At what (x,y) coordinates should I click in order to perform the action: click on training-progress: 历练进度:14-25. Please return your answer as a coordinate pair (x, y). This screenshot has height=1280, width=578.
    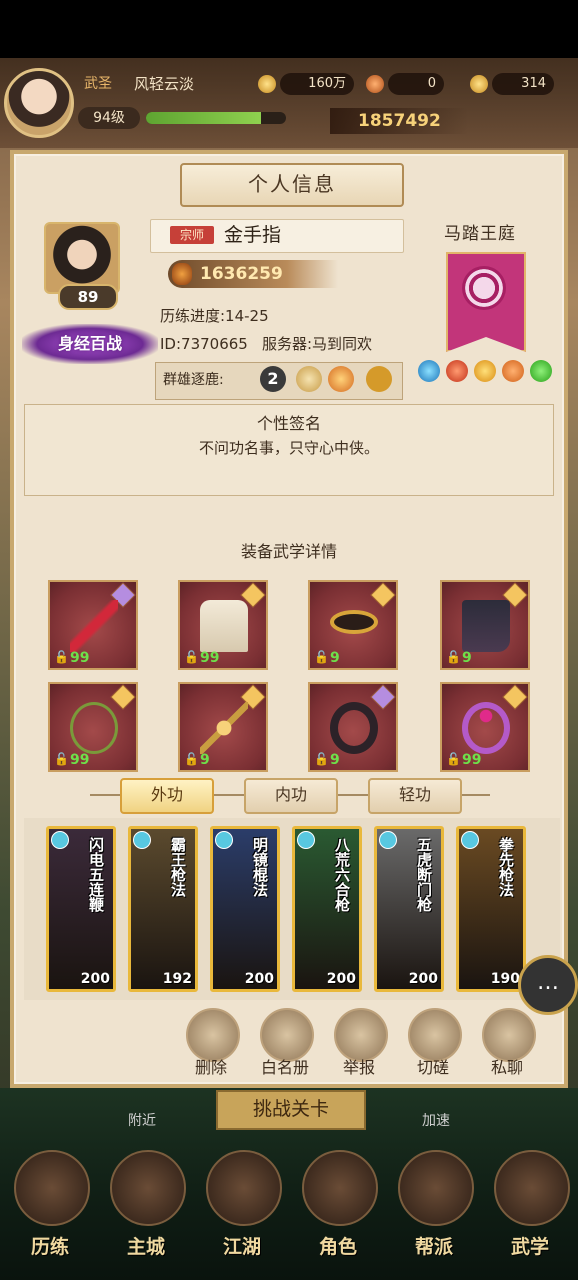
    Looking at the image, I should click on (214, 316).